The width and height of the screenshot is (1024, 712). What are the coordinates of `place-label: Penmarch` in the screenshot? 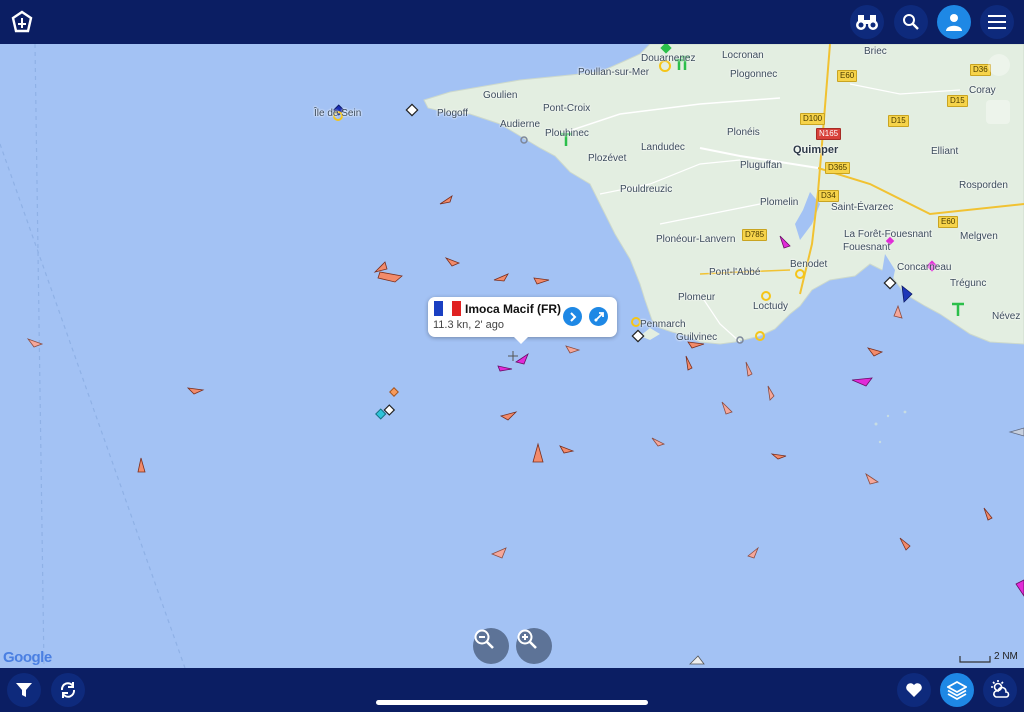 It's located at (663, 324).